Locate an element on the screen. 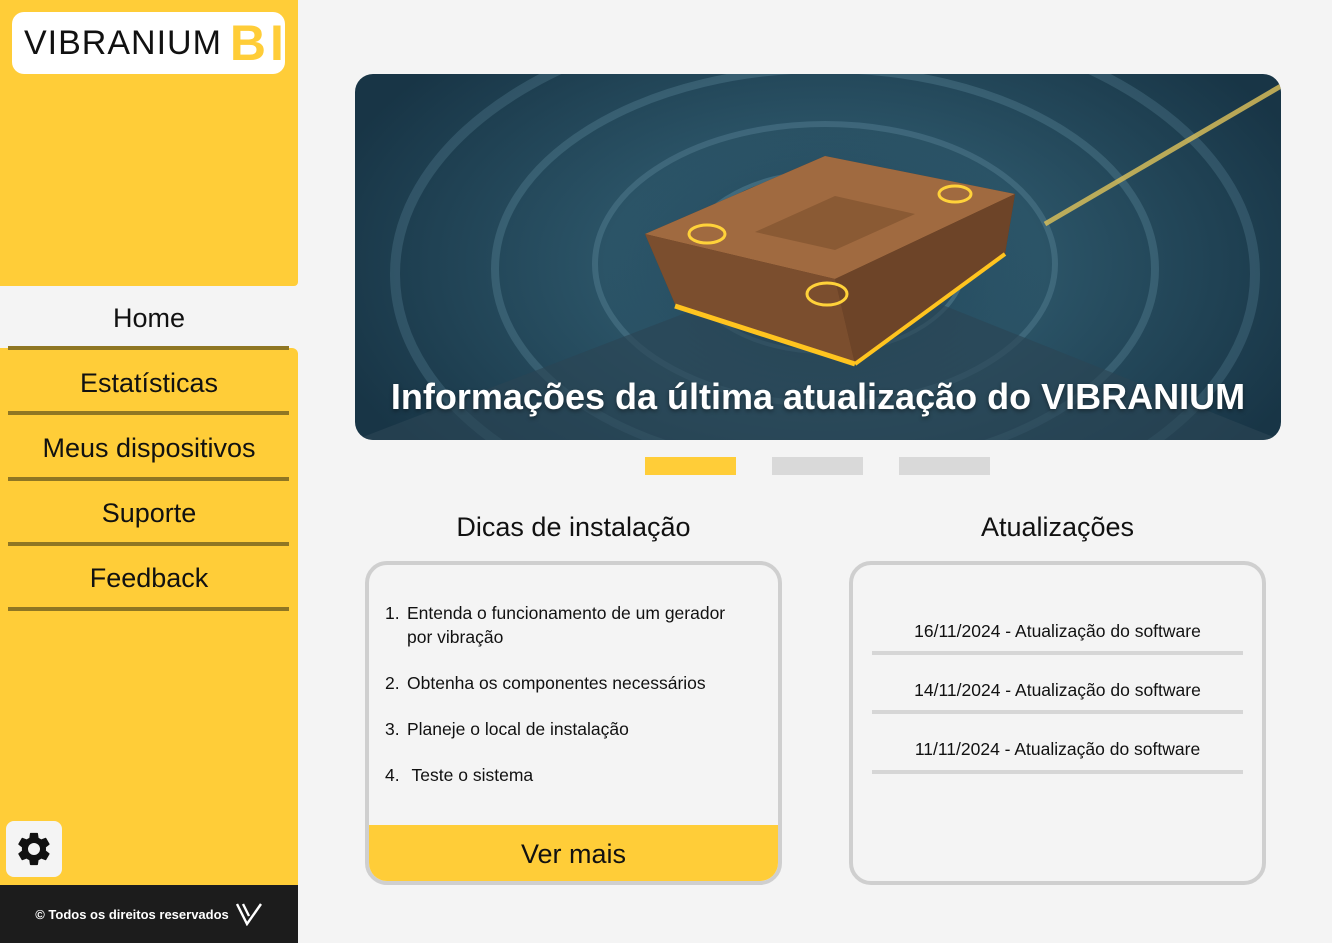 This screenshot has width=1332, height=943. update-item: 16/11/2024 - Atualização do software is located at coordinates (1057, 631).